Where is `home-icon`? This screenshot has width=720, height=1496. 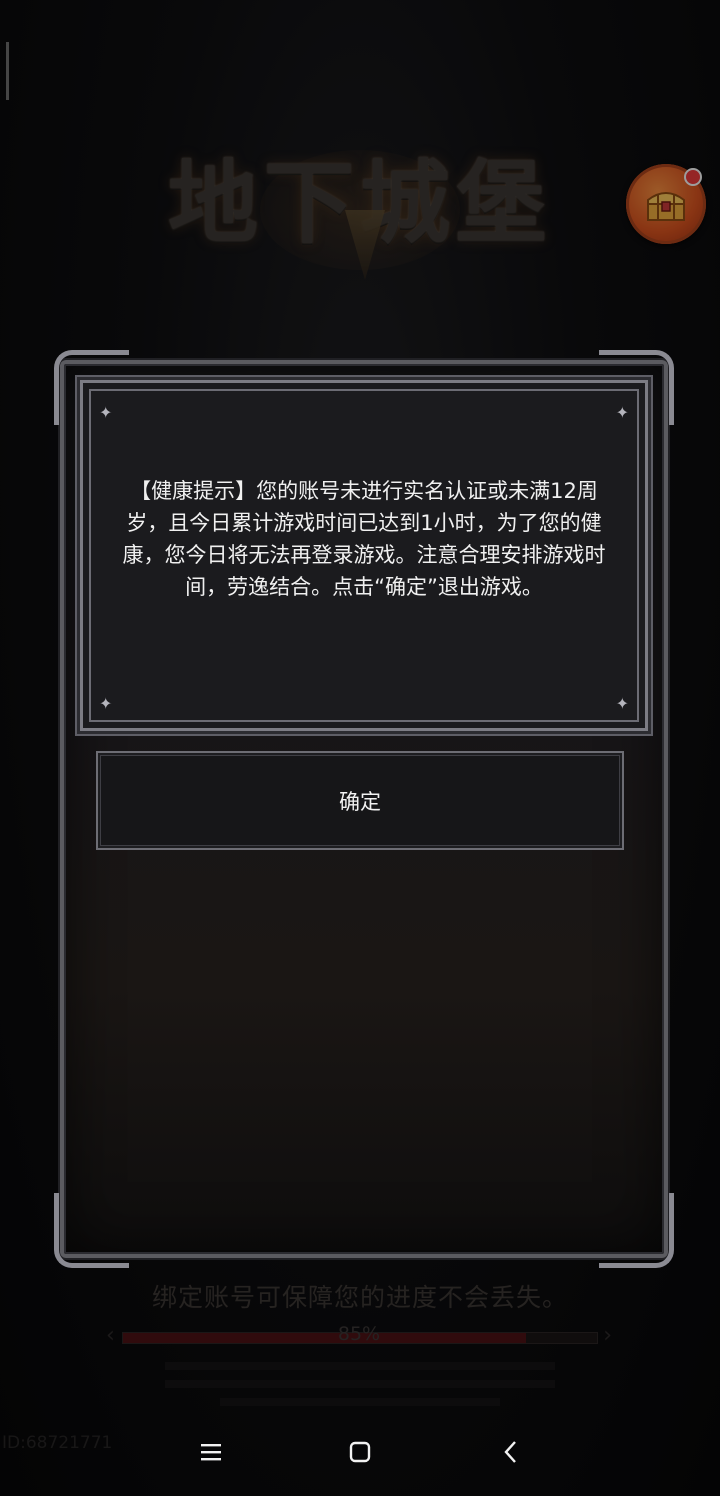 home-icon is located at coordinates (360, 1452).